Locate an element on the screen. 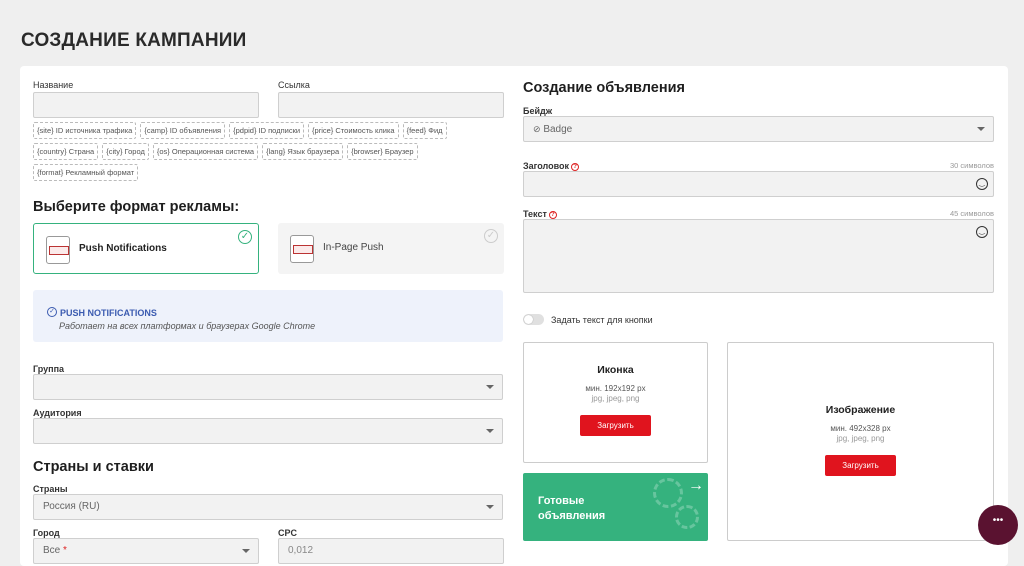 The width and height of the screenshot is (1024, 566). macro-tag: {browser} Браузер is located at coordinates (382, 151).